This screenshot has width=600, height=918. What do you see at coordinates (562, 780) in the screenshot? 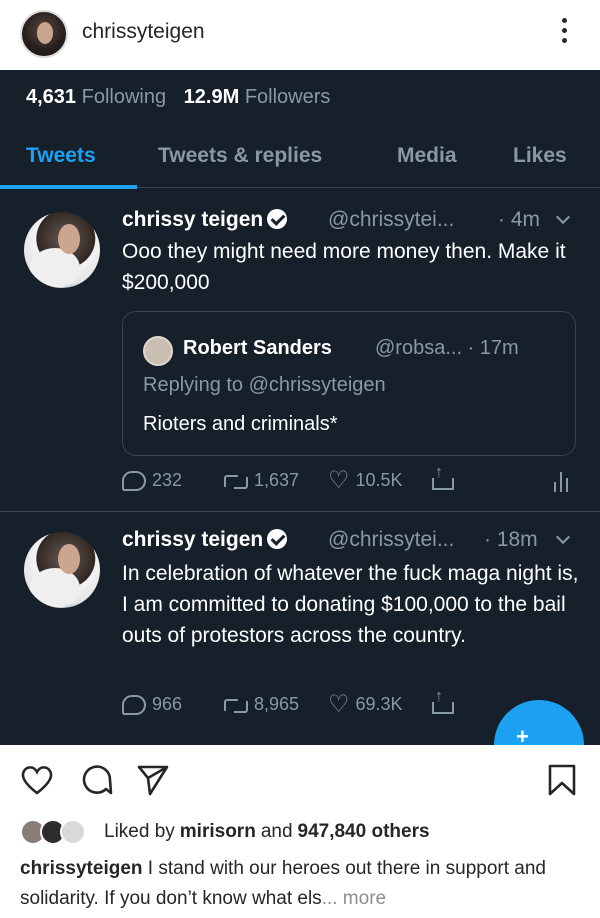
I see `bookmark-icon` at bounding box center [562, 780].